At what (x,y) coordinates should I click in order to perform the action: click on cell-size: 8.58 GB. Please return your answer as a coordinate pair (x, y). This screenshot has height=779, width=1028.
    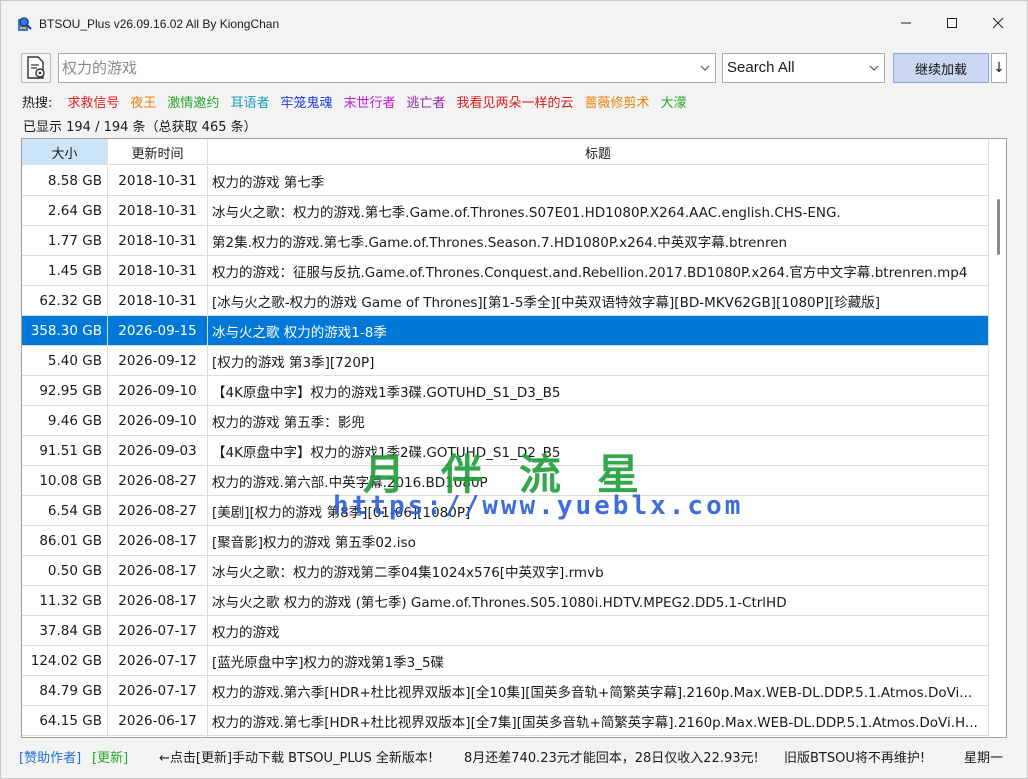
    Looking at the image, I should click on (65, 180).